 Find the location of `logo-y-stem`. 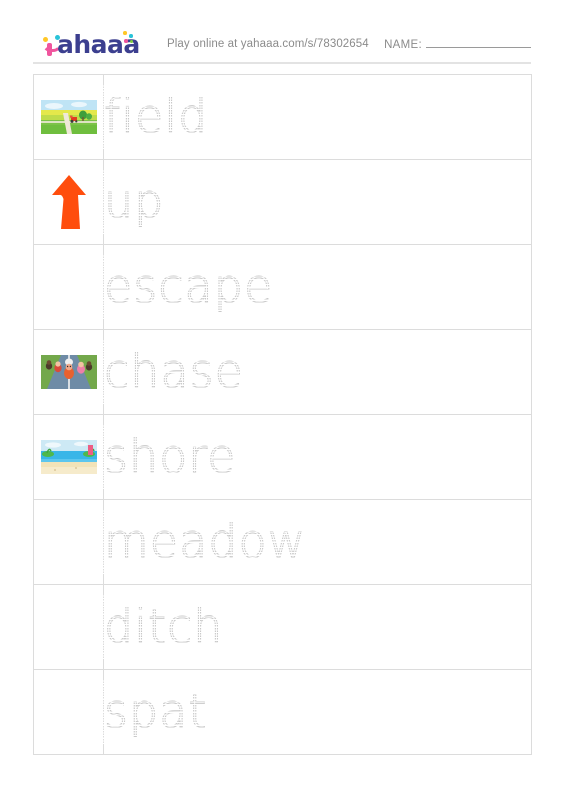

logo-y-stem is located at coordinates (49, 49).